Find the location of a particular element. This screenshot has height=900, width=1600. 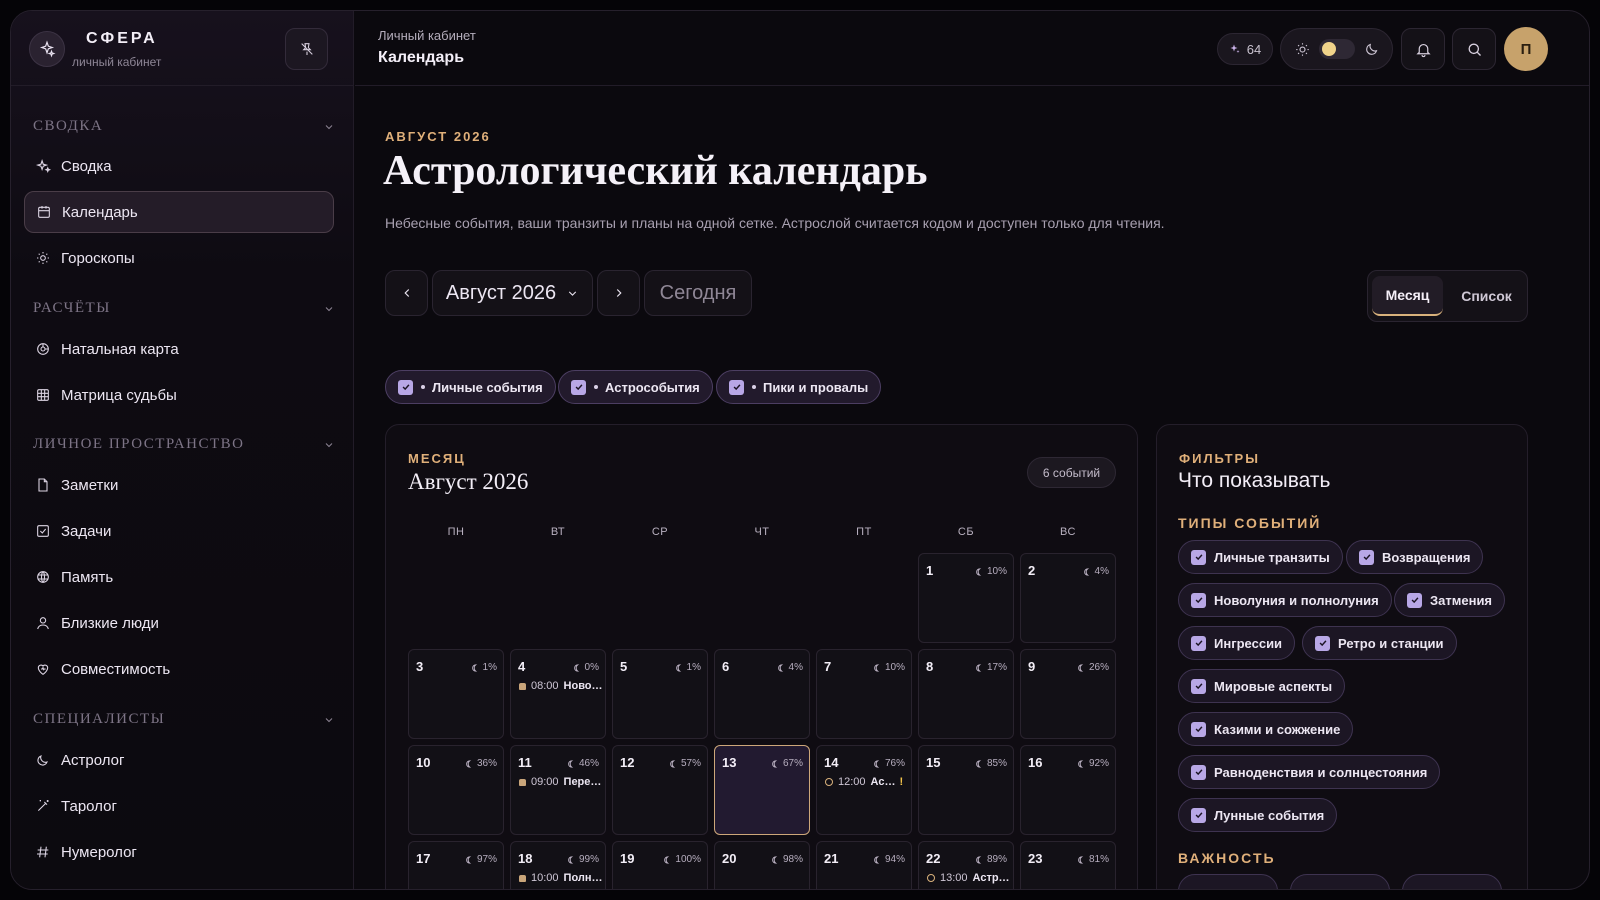

grid-icon is located at coordinates (43, 395).